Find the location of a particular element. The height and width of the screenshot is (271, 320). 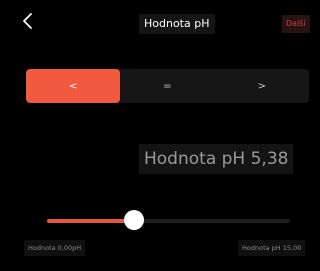

page-title: Hodnota pH is located at coordinates (177, 24).